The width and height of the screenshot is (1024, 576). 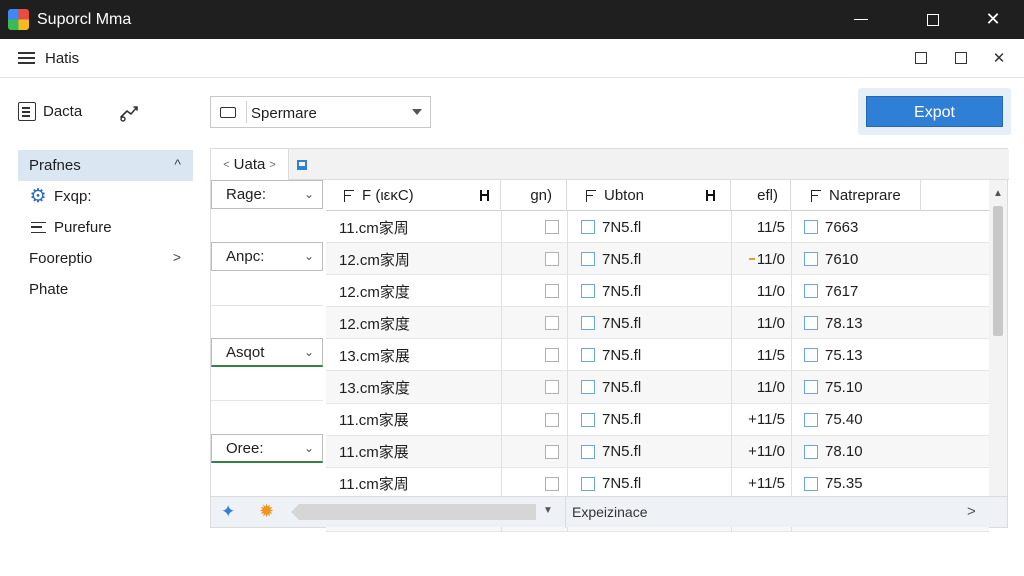 What do you see at coordinates (842, 259) in the screenshot?
I see `cell-value: 7610` at bounding box center [842, 259].